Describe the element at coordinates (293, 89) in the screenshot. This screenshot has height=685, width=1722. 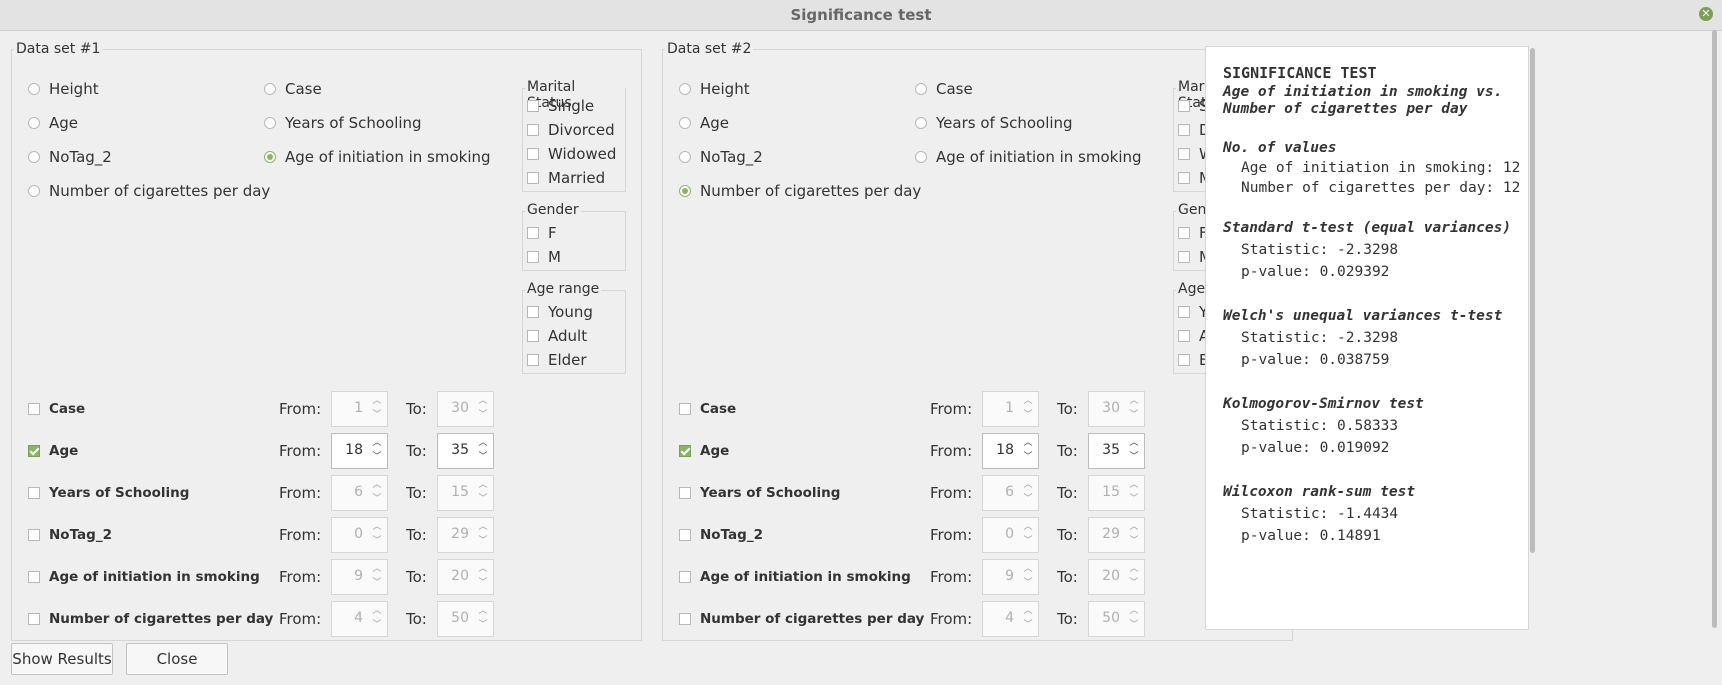
I see `variable-radio: Case` at that location.